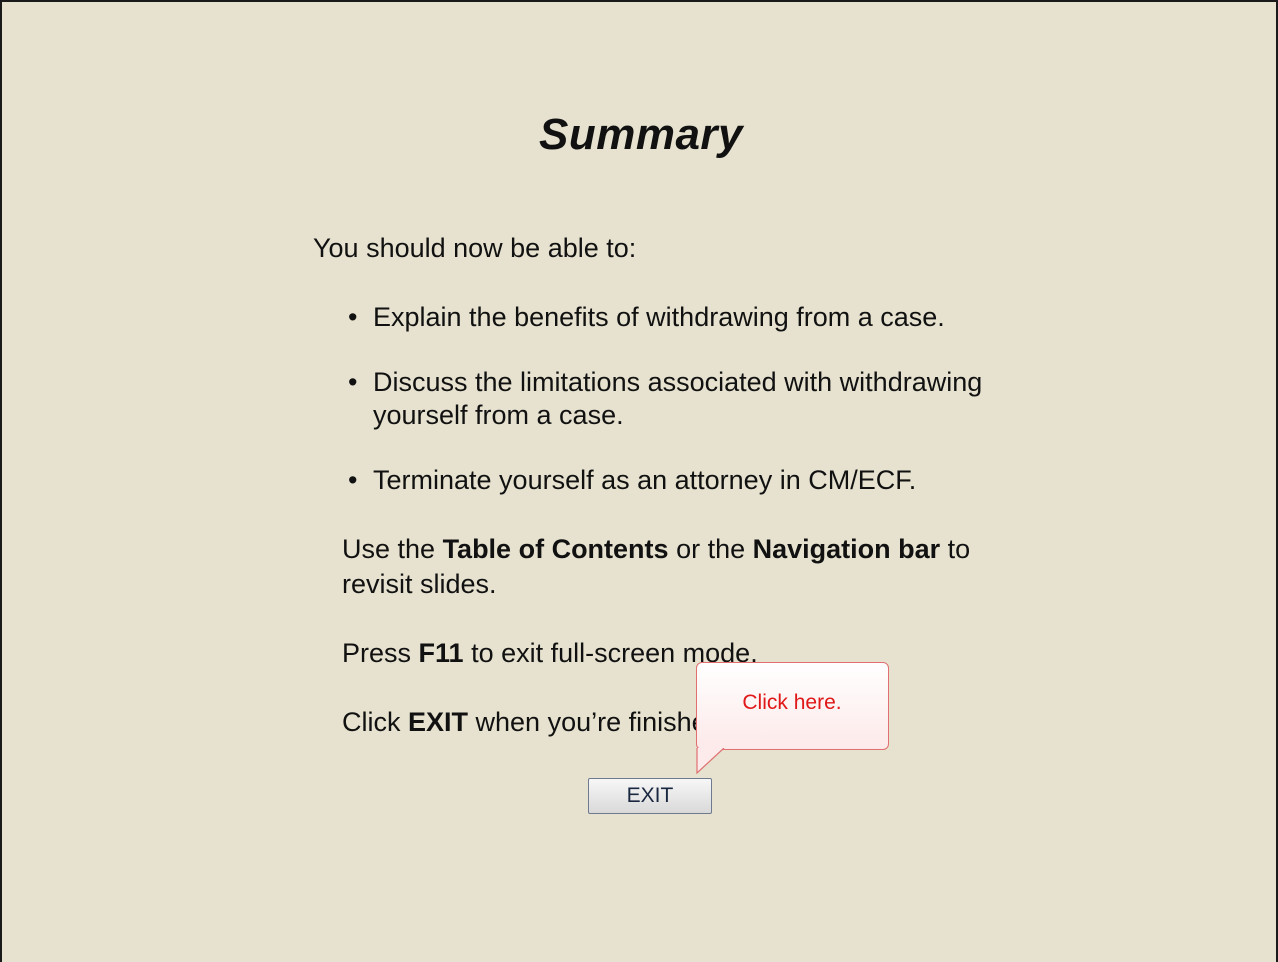  I want to click on intro-text: You should now be able to:, so click(475, 248).